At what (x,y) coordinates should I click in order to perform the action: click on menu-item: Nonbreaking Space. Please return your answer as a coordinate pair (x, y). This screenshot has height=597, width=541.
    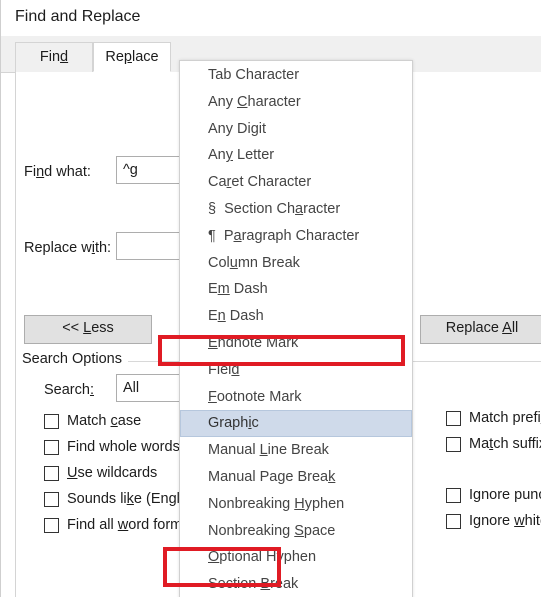
    Looking at the image, I should click on (296, 531).